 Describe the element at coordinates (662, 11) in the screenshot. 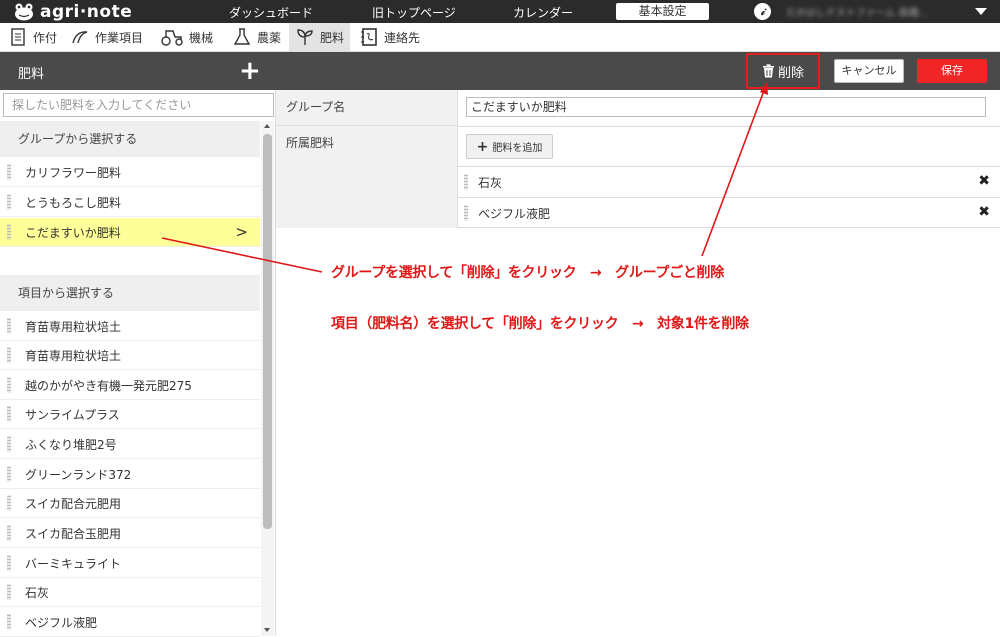

I see `settings-button: 基本設定` at that location.